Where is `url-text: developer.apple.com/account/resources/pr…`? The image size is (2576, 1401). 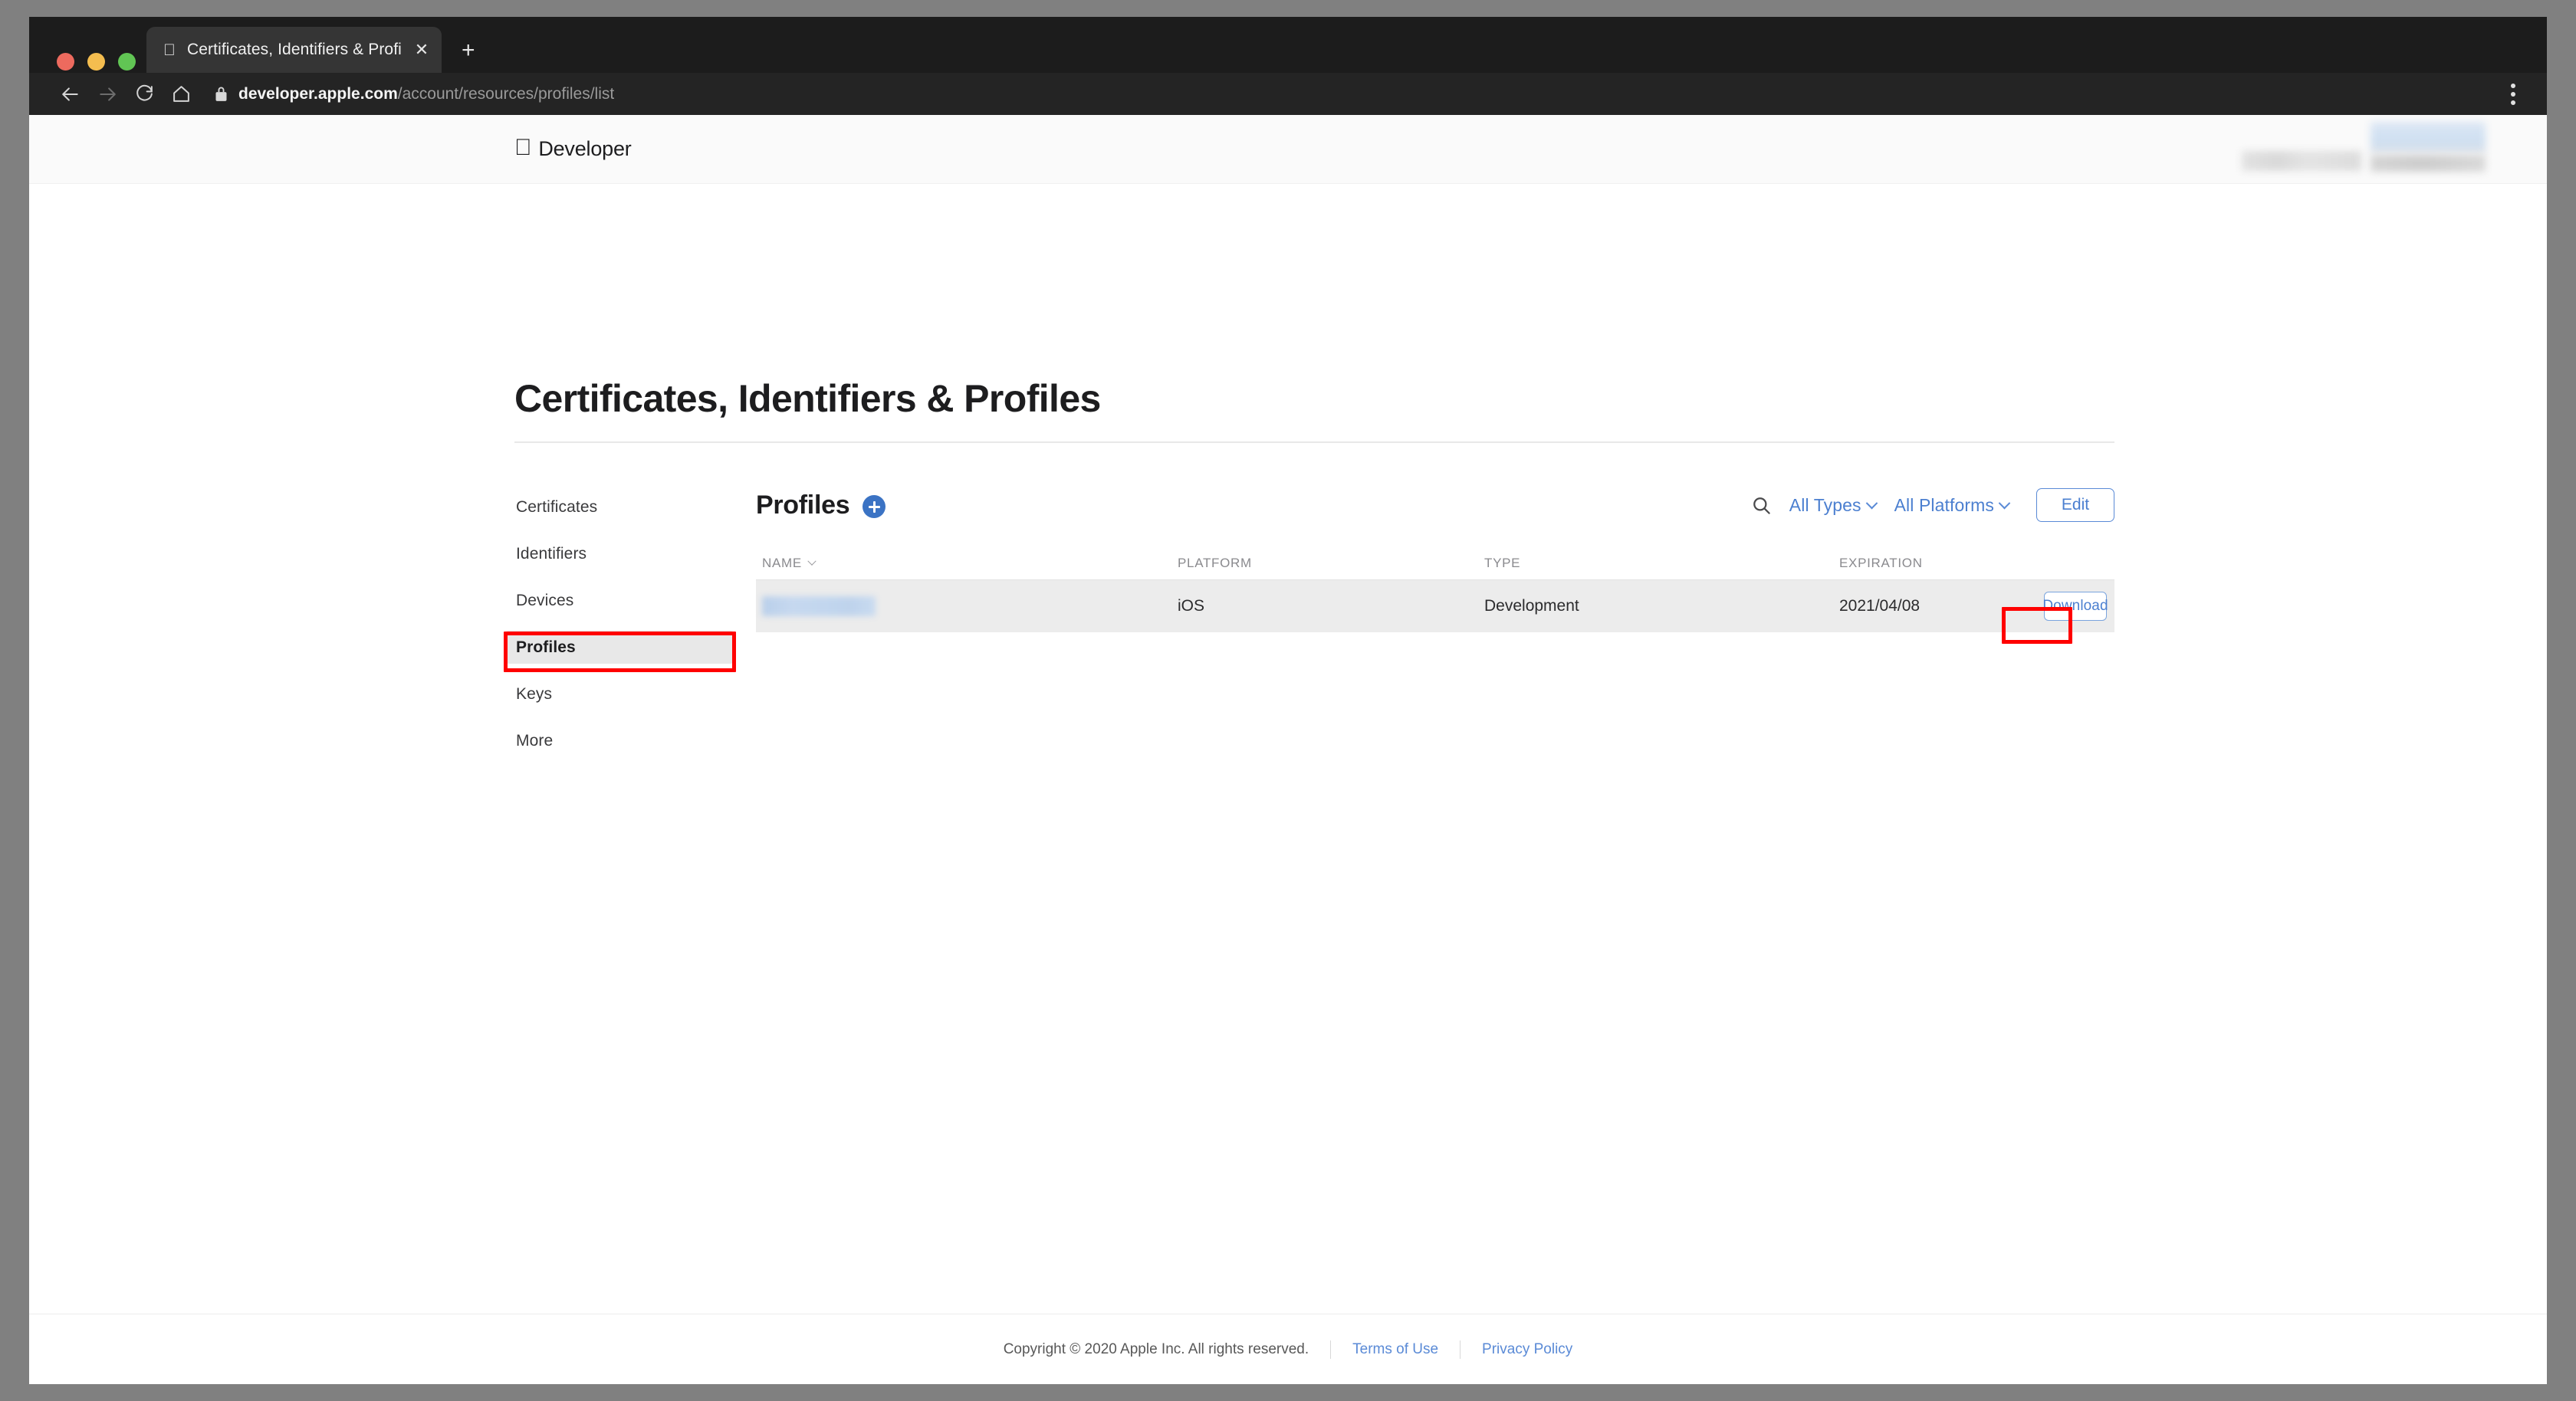
url-text: developer.apple.com/account/resources/pr… is located at coordinates (426, 94).